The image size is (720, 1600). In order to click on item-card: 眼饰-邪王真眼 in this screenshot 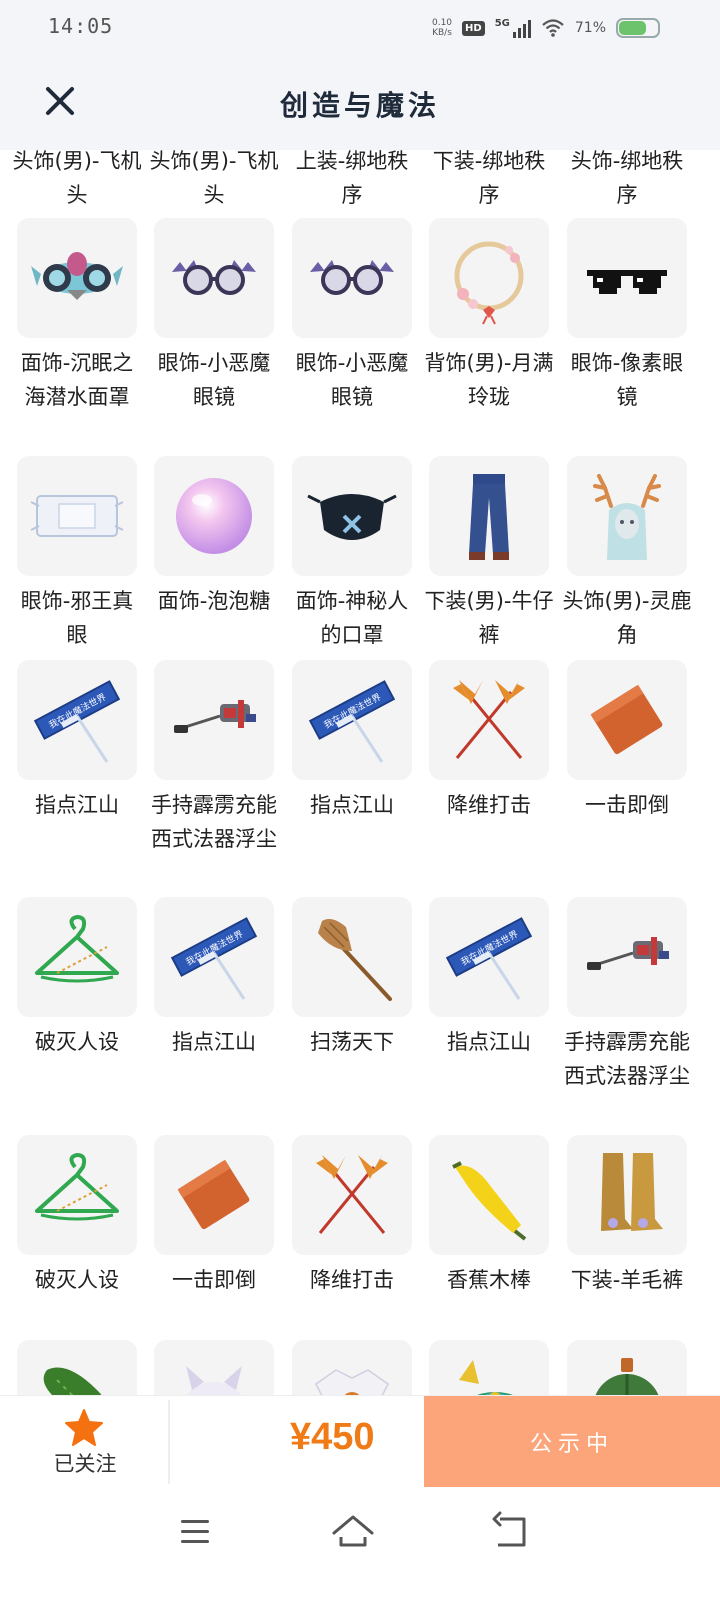, I will do `click(77, 554)`.